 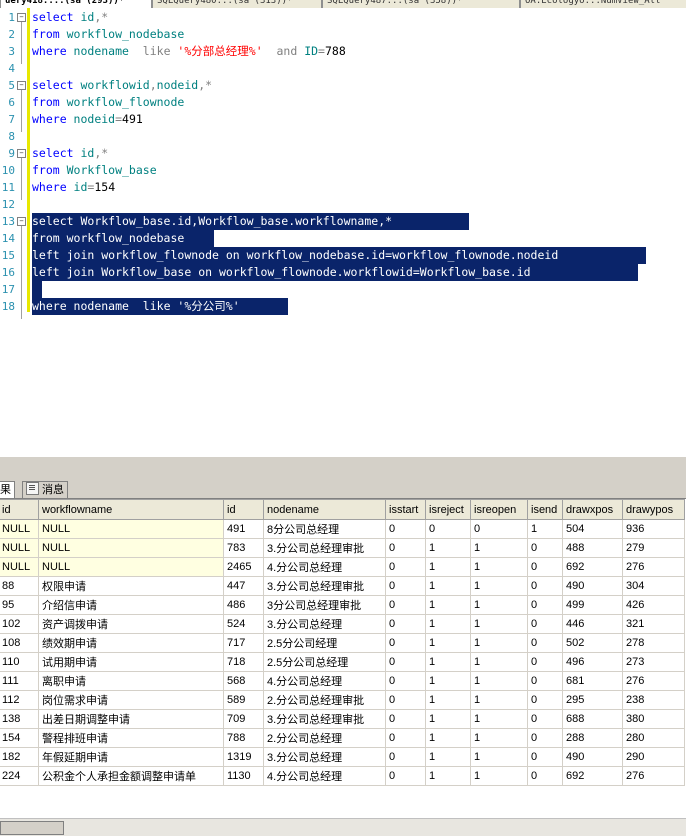 I want to click on table-cell: 278, so click(x=653, y=643).